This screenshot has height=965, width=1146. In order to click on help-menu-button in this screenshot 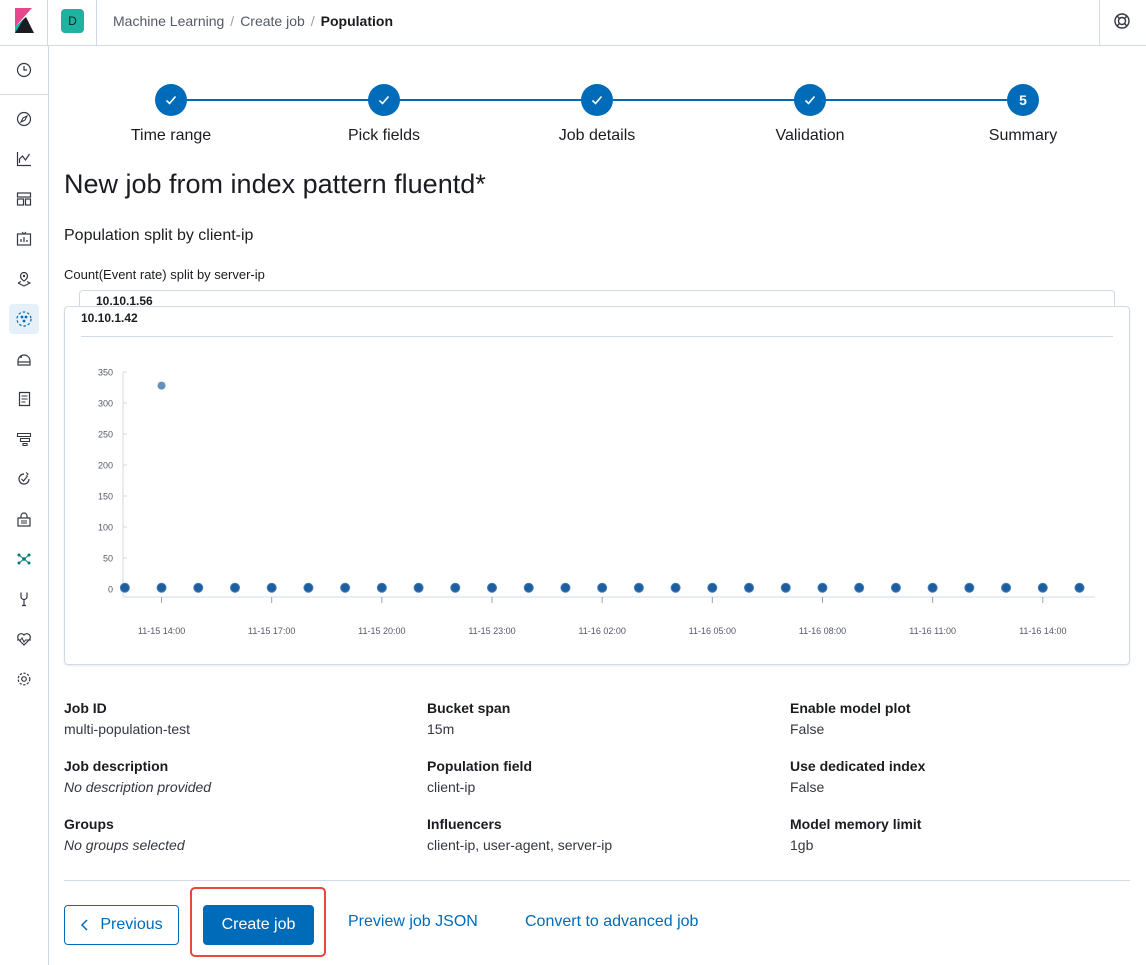, I will do `click(1122, 22)`.